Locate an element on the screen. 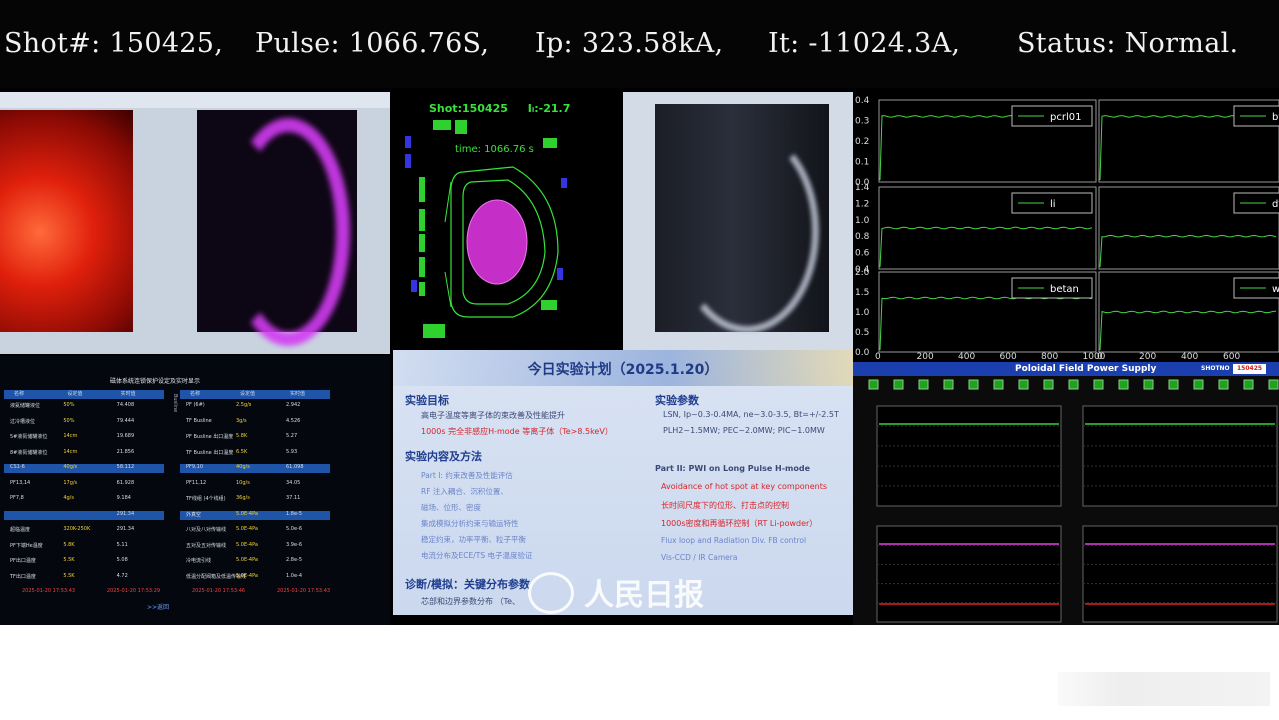  section-method-heading: 实验内容及方法 is located at coordinates (443, 456).